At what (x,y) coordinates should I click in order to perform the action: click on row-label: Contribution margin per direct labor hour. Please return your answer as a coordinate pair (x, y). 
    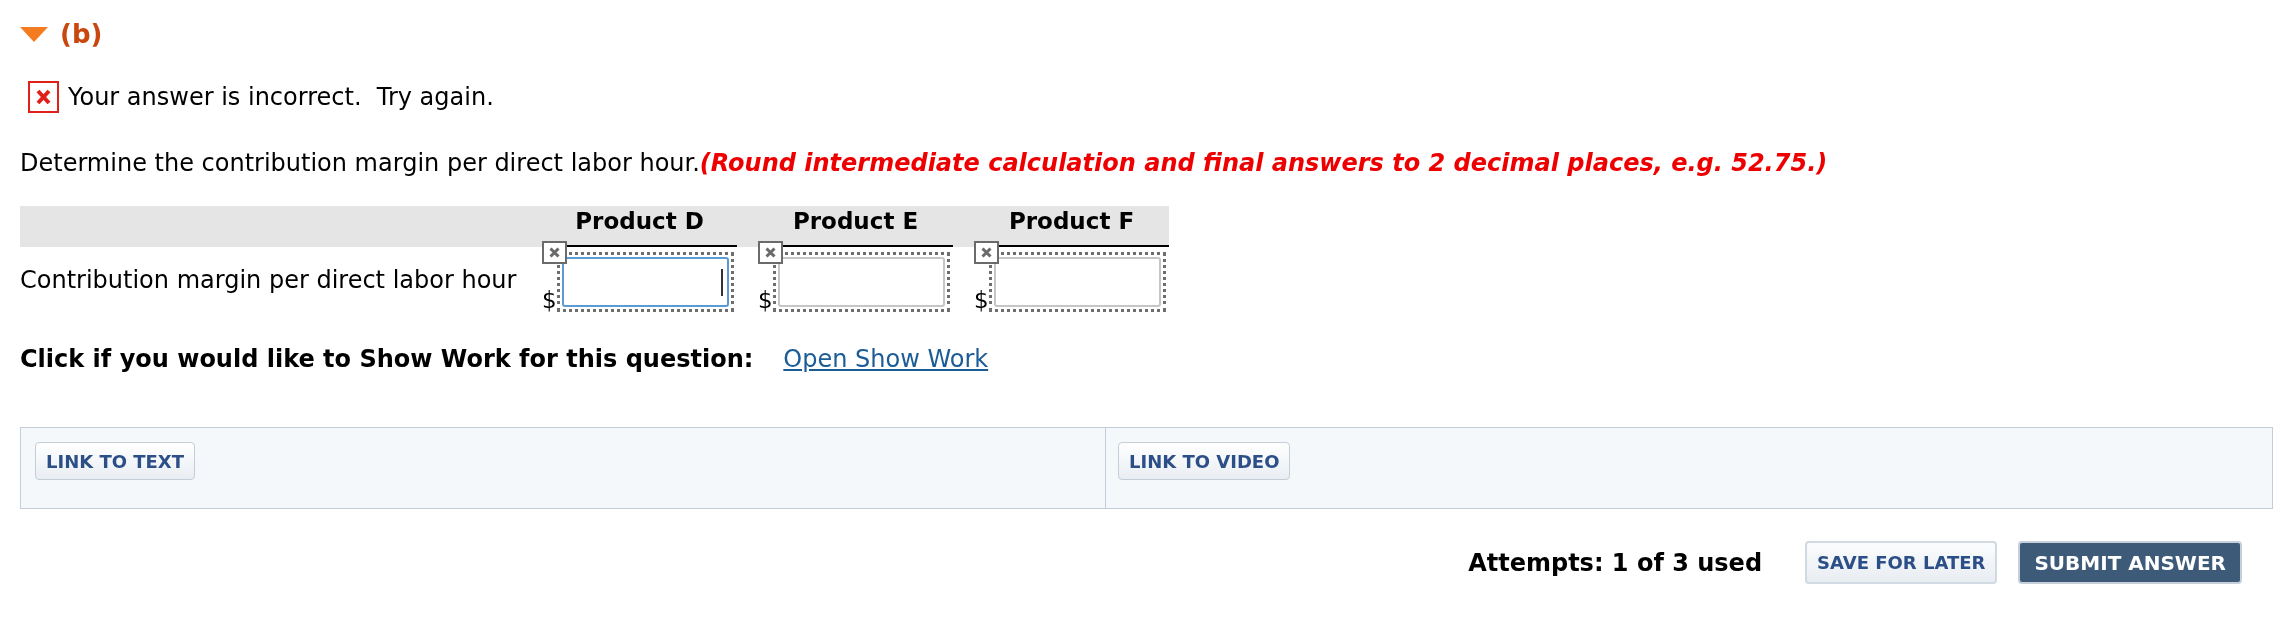
    Looking at the image, I should click on (269, 279).